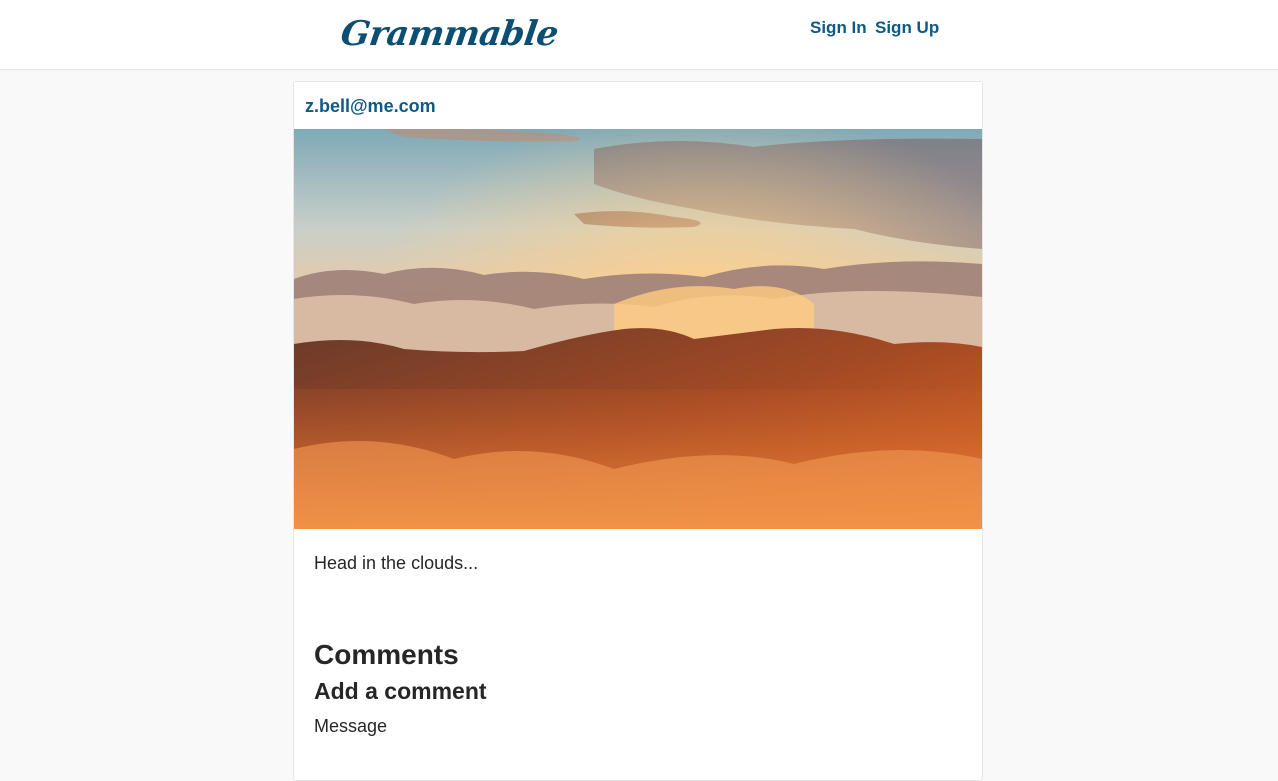 This screenshot has width=1278, height=781. Describe the element at coordinates (370, 106) in the screenshot. I see `post-author: z.bell@me.com` at that location.